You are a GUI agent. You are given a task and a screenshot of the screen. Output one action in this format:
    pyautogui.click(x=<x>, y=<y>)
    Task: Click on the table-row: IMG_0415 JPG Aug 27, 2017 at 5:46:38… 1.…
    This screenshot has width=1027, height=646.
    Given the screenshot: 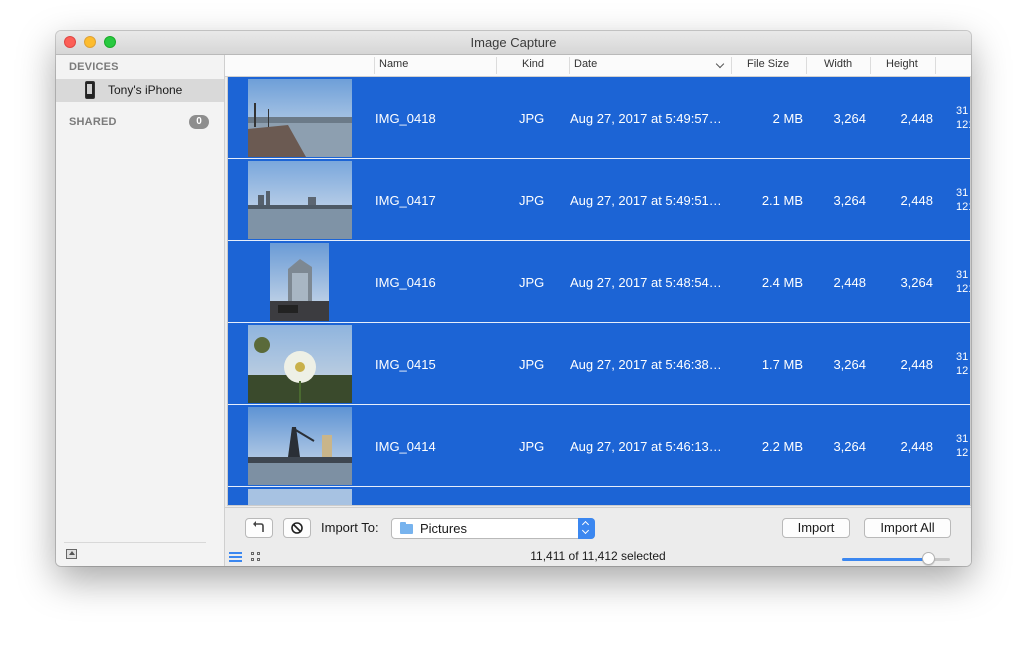 What is the action you would take?
    pyautogui.click(x=599, y=364)
    